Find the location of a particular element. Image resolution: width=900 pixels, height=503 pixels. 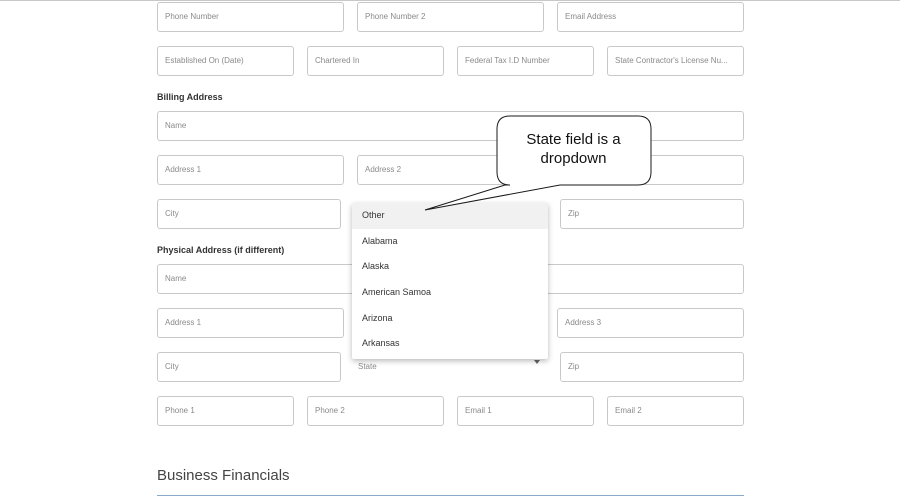

section-divider is located at coordinates (450, 495).